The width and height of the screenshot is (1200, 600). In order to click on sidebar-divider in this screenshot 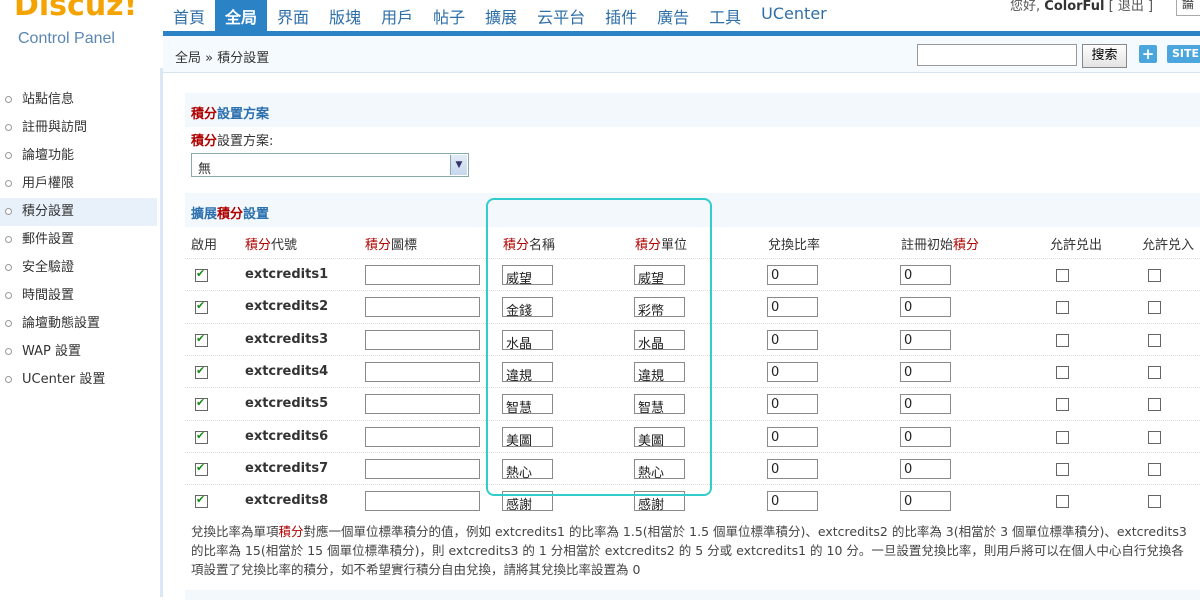, I will do `click(161, 332)`.